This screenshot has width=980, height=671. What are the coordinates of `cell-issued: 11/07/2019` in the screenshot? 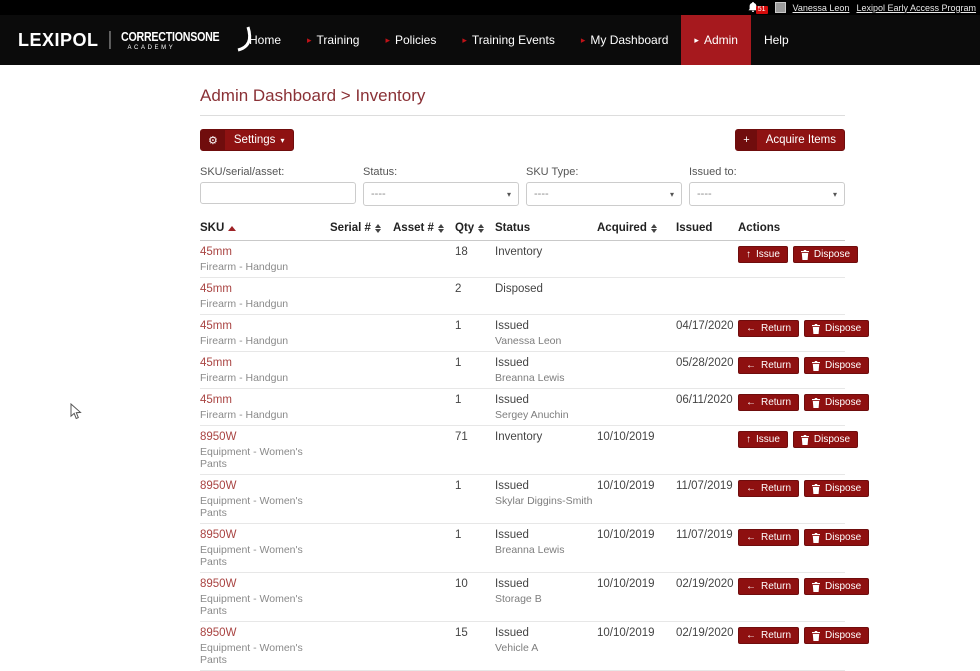 It's located at (704, 486).